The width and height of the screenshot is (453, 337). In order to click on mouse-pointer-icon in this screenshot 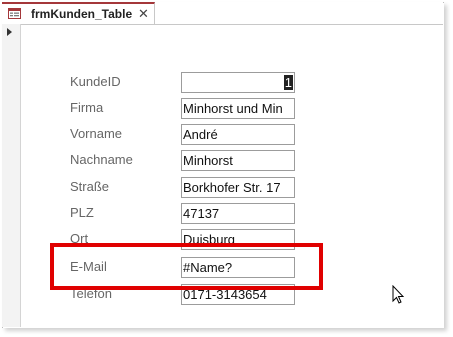, I will do `click(398, 294)`.